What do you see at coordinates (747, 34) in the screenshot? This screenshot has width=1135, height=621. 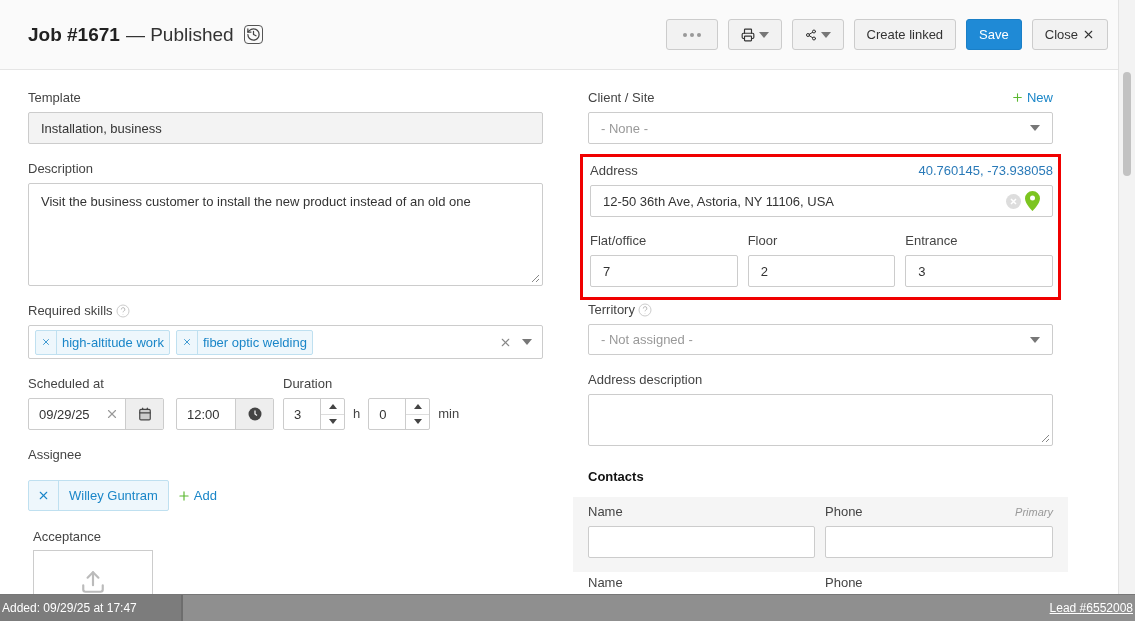 I see `printer-icon` at bounding box center [747, 34].